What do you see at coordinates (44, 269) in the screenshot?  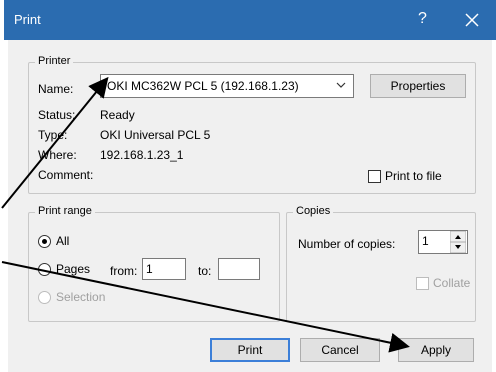 I see `pages-radio` at bounding box center [44, 269].